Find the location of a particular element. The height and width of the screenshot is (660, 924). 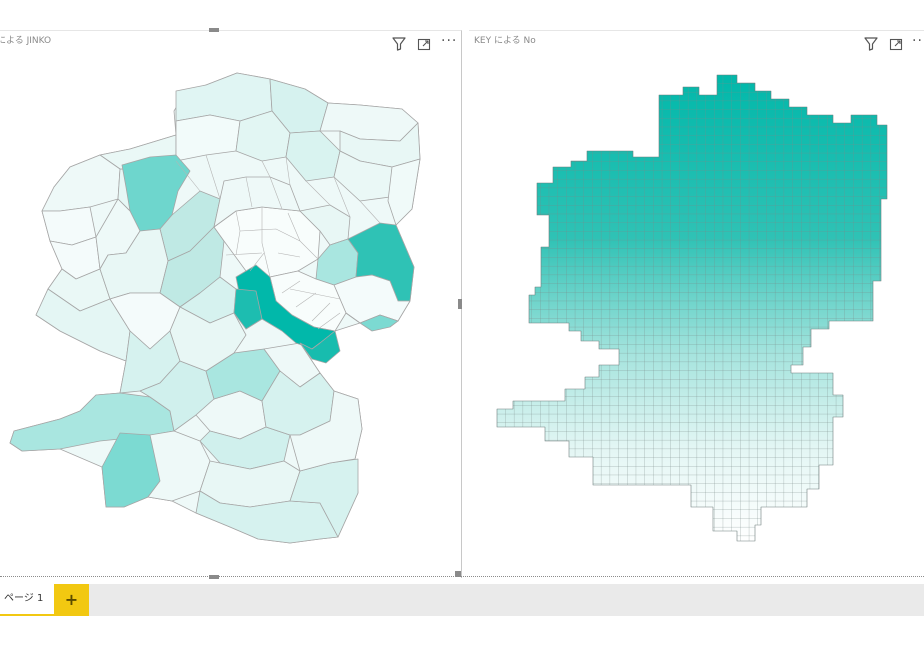

page-tab-bar: ページ 1 + is located at coordinates (462, 600).